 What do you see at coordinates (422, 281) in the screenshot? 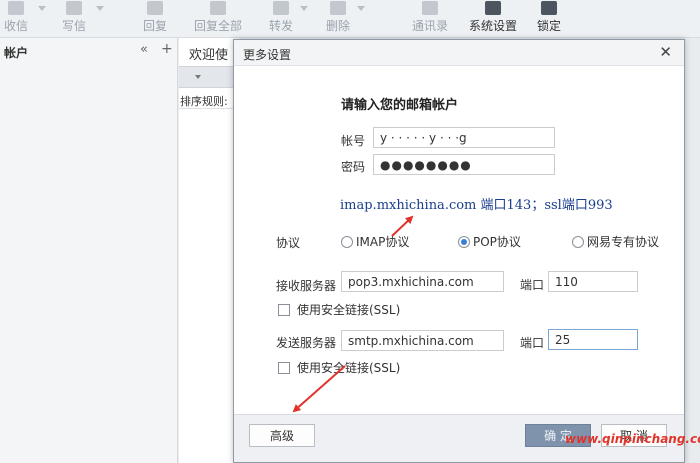
I see `incoming-server-input: pop3.mxhichina.com` at bounding box center [422, 281].